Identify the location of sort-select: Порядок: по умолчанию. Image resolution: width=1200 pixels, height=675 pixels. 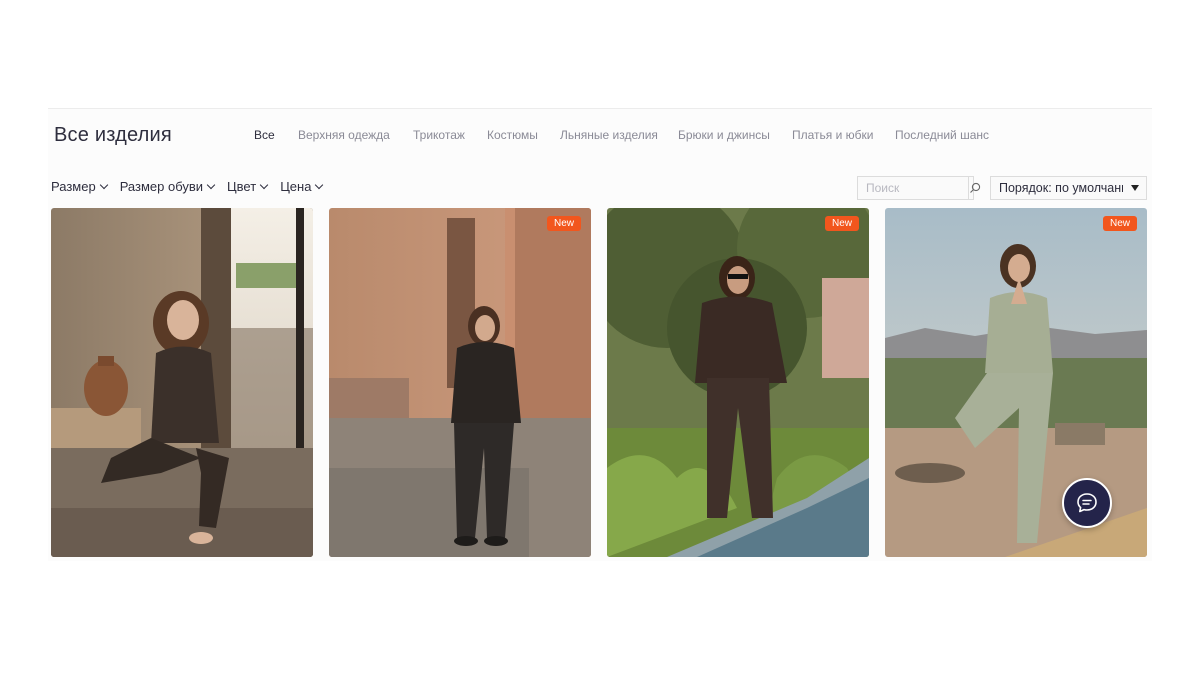
(1068, 188).